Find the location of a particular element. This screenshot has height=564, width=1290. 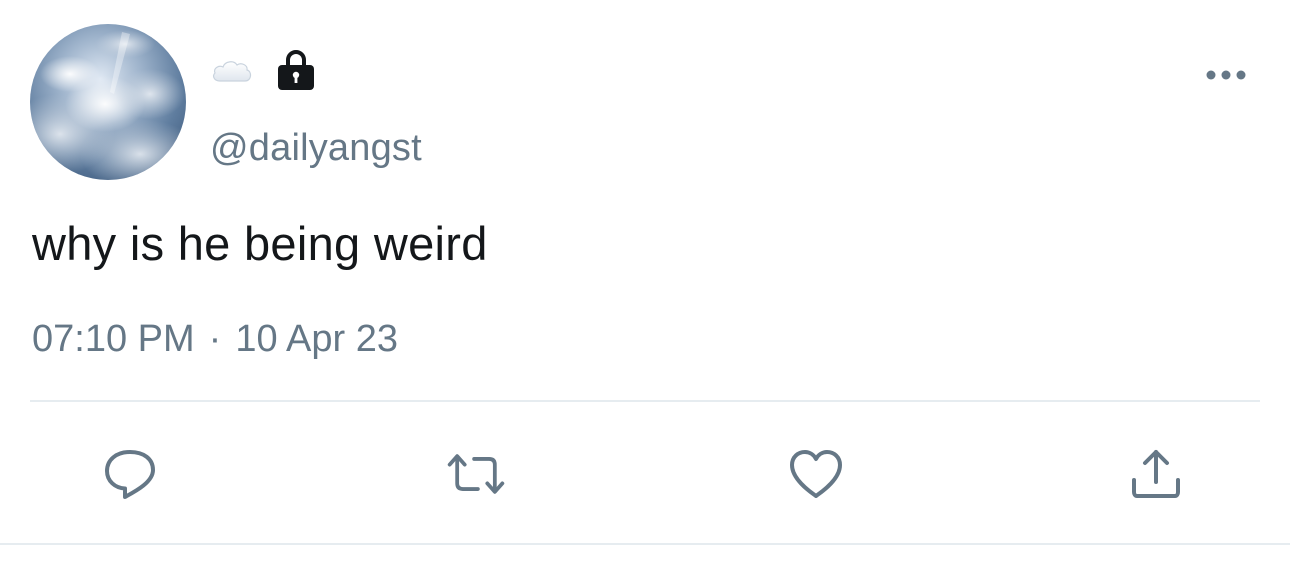

heart-icon is located at coordinates (816, 474).